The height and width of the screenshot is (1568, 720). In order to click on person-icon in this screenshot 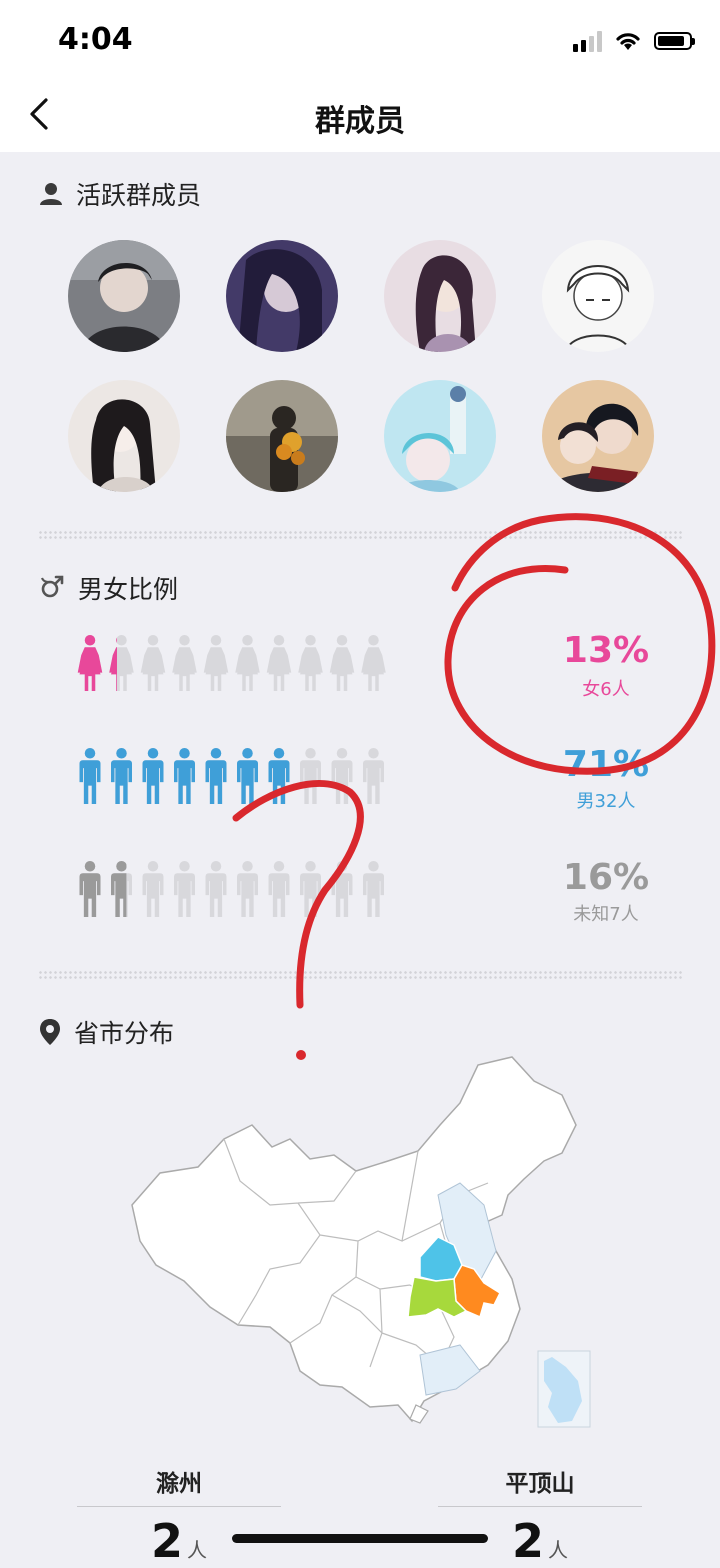, I will do `click(51, 194)`.